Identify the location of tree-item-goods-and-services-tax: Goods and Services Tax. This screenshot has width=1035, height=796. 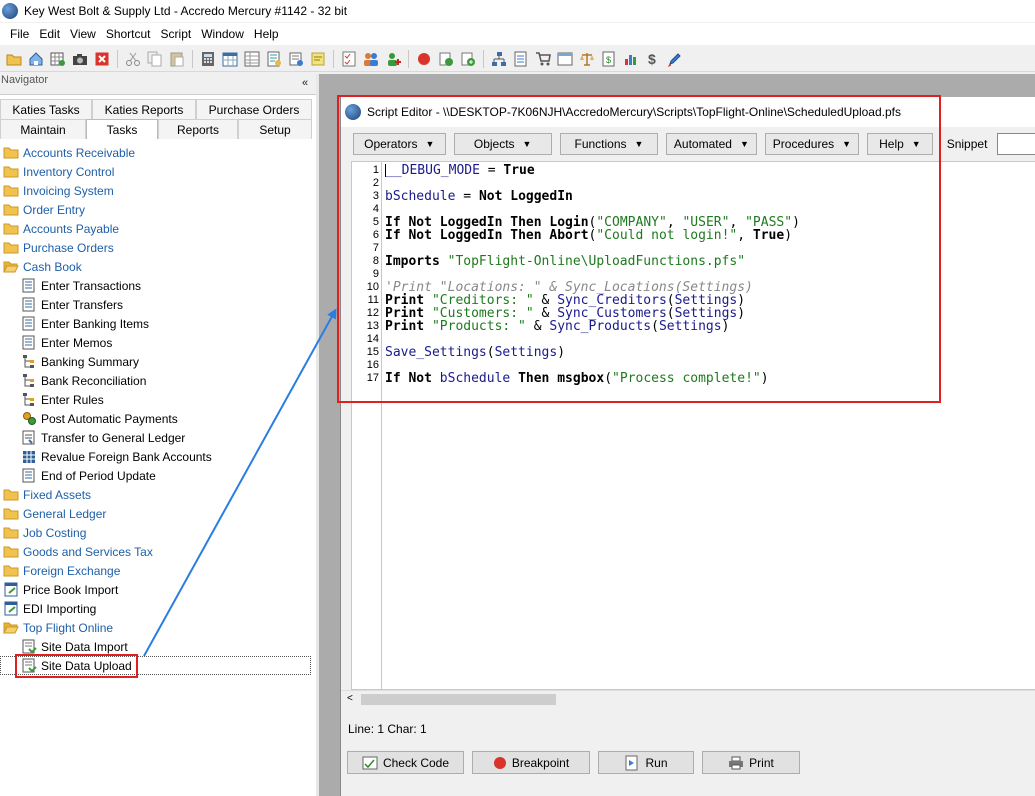
(158, 551).